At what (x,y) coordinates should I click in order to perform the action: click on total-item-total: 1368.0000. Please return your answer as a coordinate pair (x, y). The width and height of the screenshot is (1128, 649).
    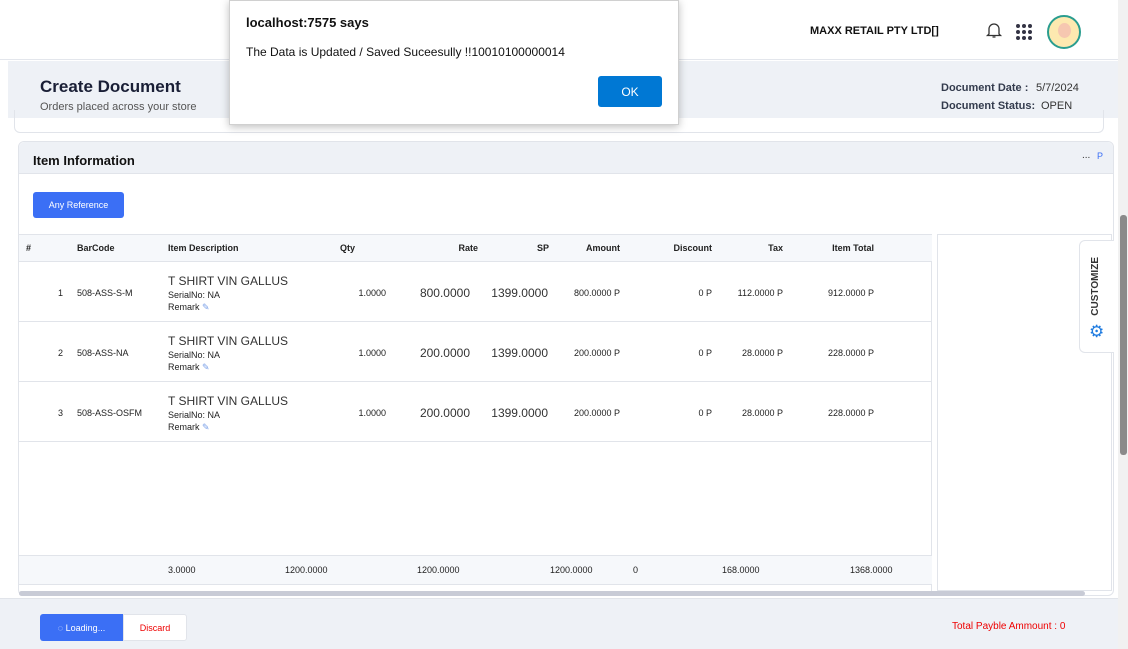
    Looking at the image, I should click on (871, 570).